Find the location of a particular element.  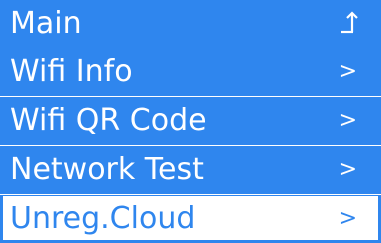

up-arrow-icon is located at coordinates (349, 22).